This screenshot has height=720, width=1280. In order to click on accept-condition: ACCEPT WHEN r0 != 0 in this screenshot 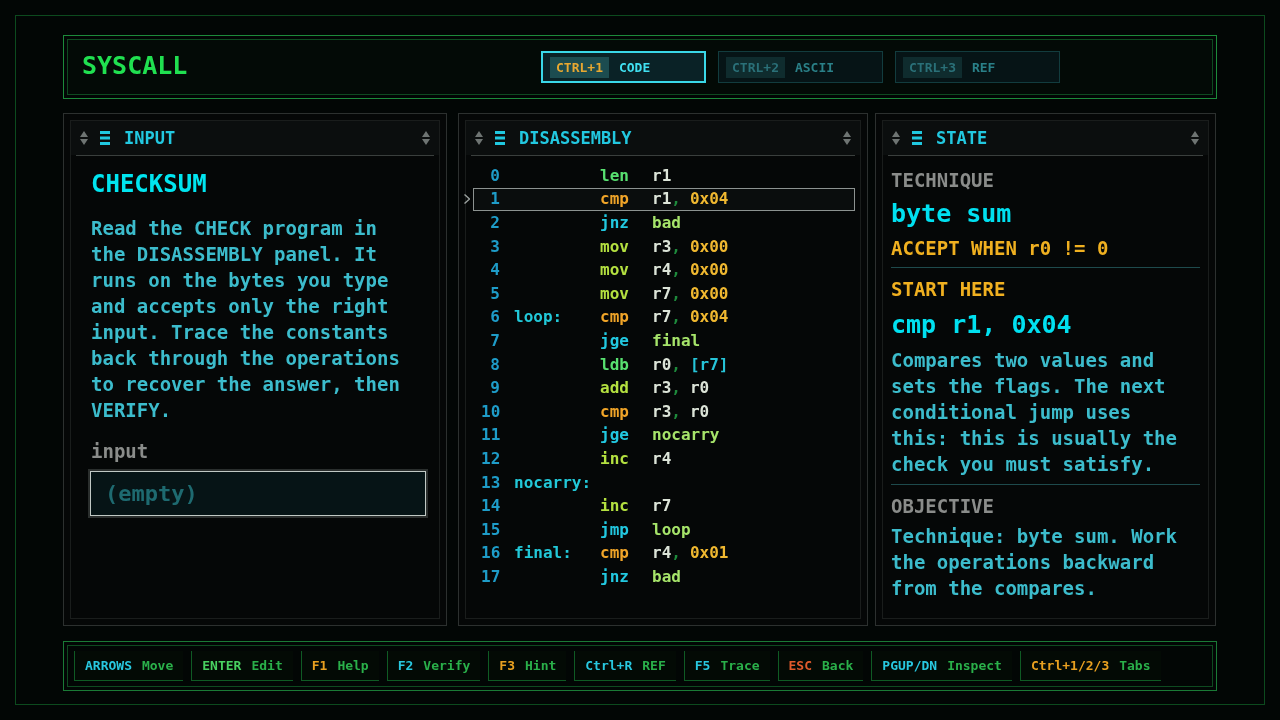, I will do `click(1000, 248)`.